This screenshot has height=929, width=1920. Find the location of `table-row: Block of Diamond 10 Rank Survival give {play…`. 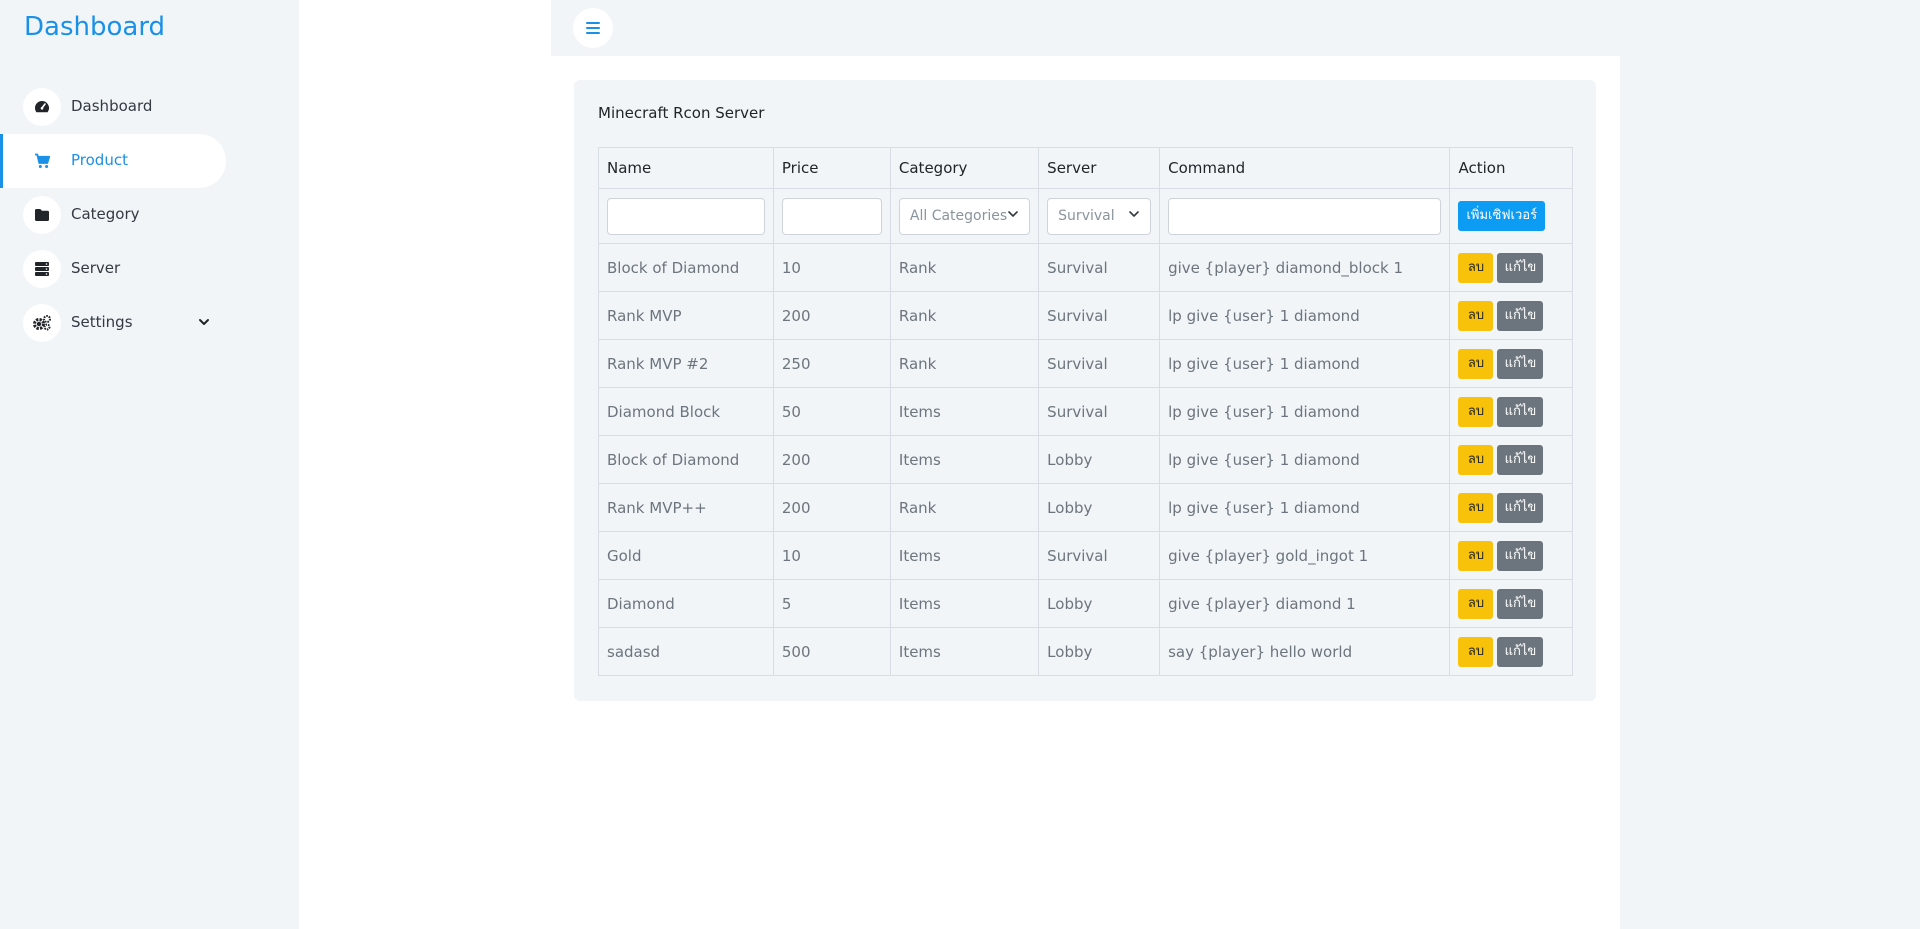

table-row: Block of Diamond 10 Rank Survival give {play… is located at coordinates (1085, 267).